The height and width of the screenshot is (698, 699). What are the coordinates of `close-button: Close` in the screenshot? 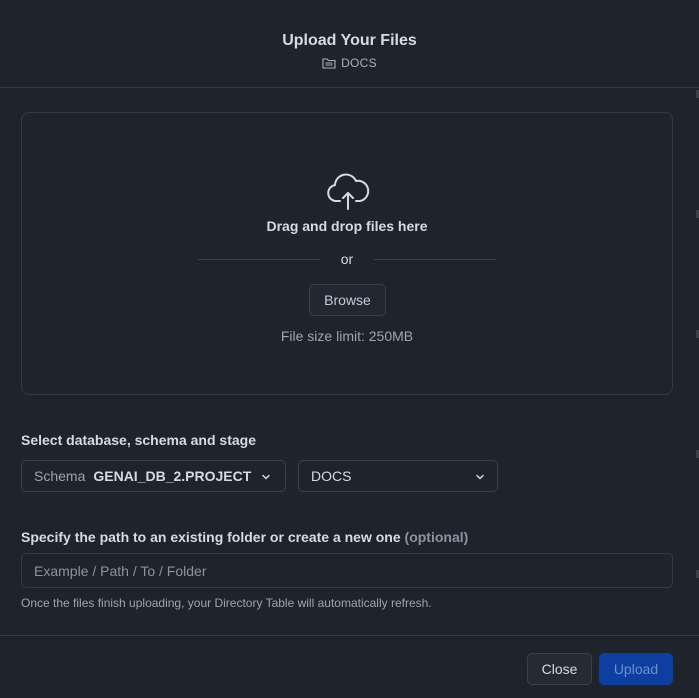 It's located at (559, 669).